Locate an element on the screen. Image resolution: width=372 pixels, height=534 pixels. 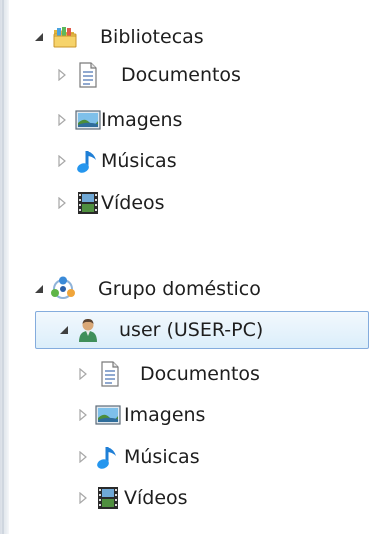
tree-item-libraries: Bibliotecas is located at coordinates (190, 37).